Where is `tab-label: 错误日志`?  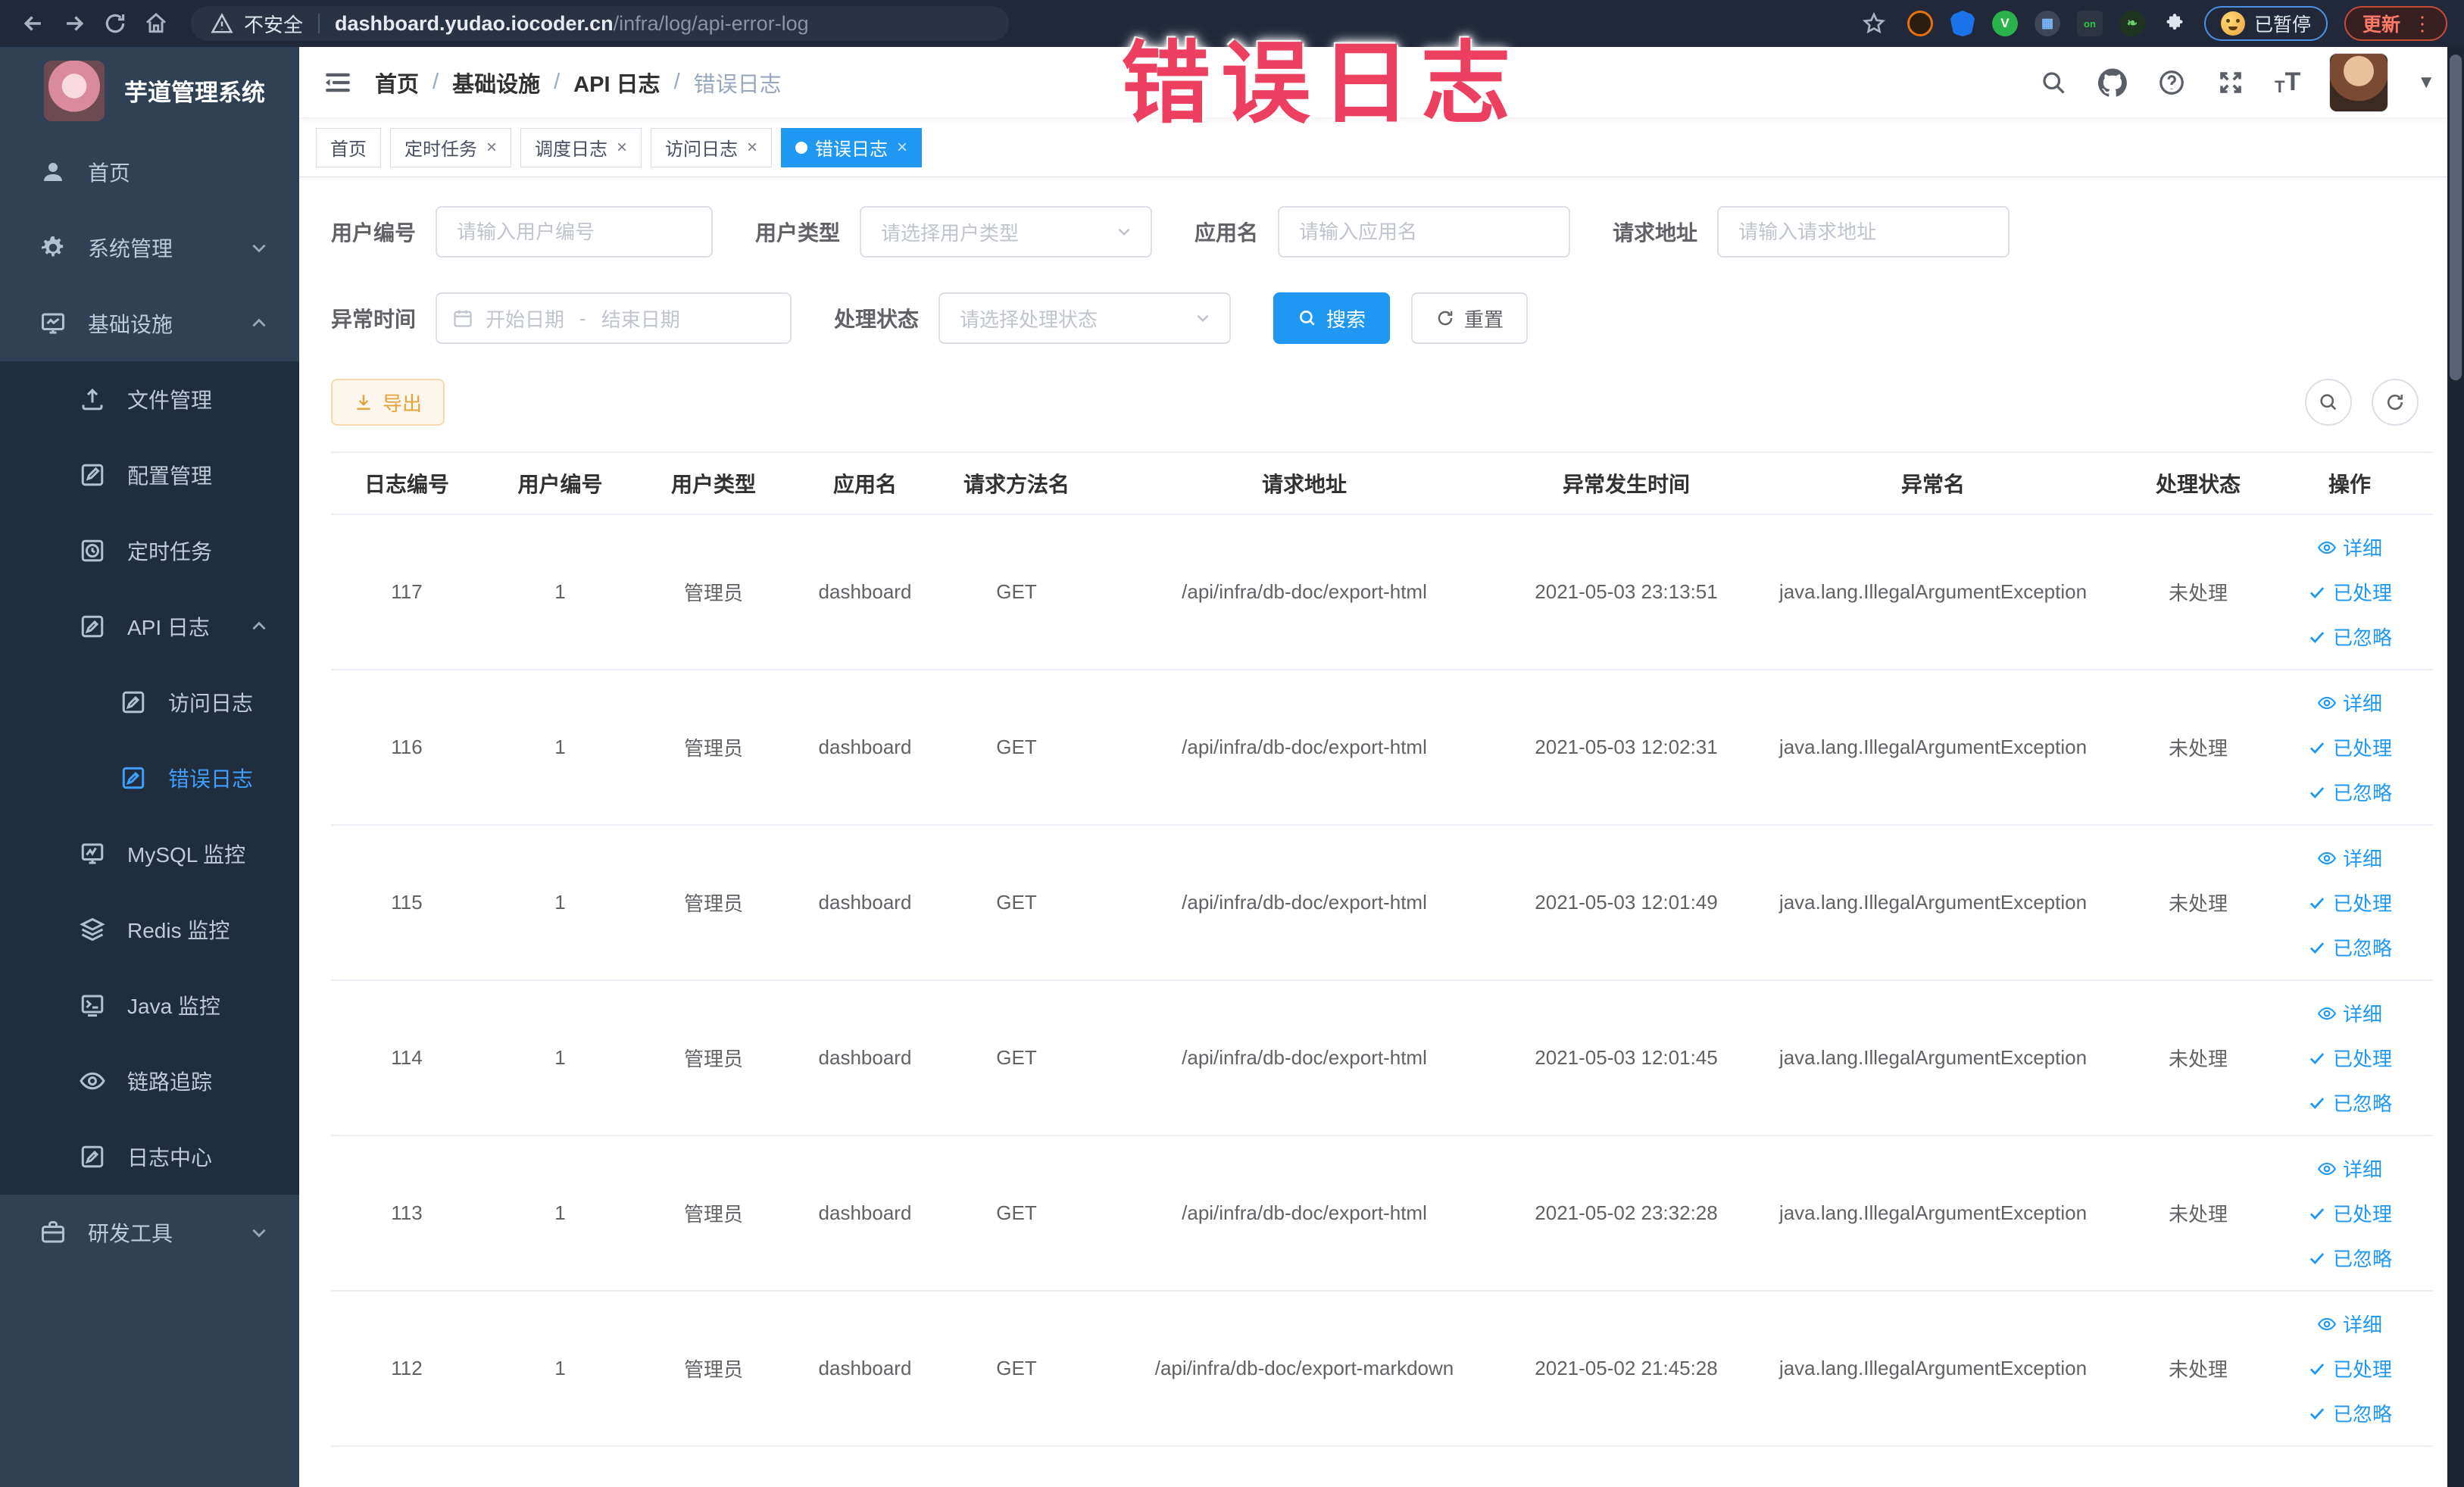 tab-label: 错误日志 is located at coordinates (851, 149).